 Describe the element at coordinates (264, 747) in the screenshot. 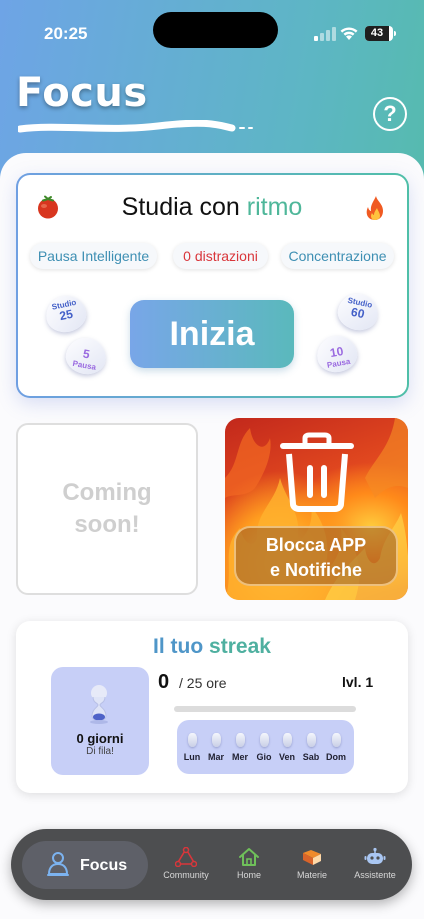

I see `day-thu: Gio` at that location.